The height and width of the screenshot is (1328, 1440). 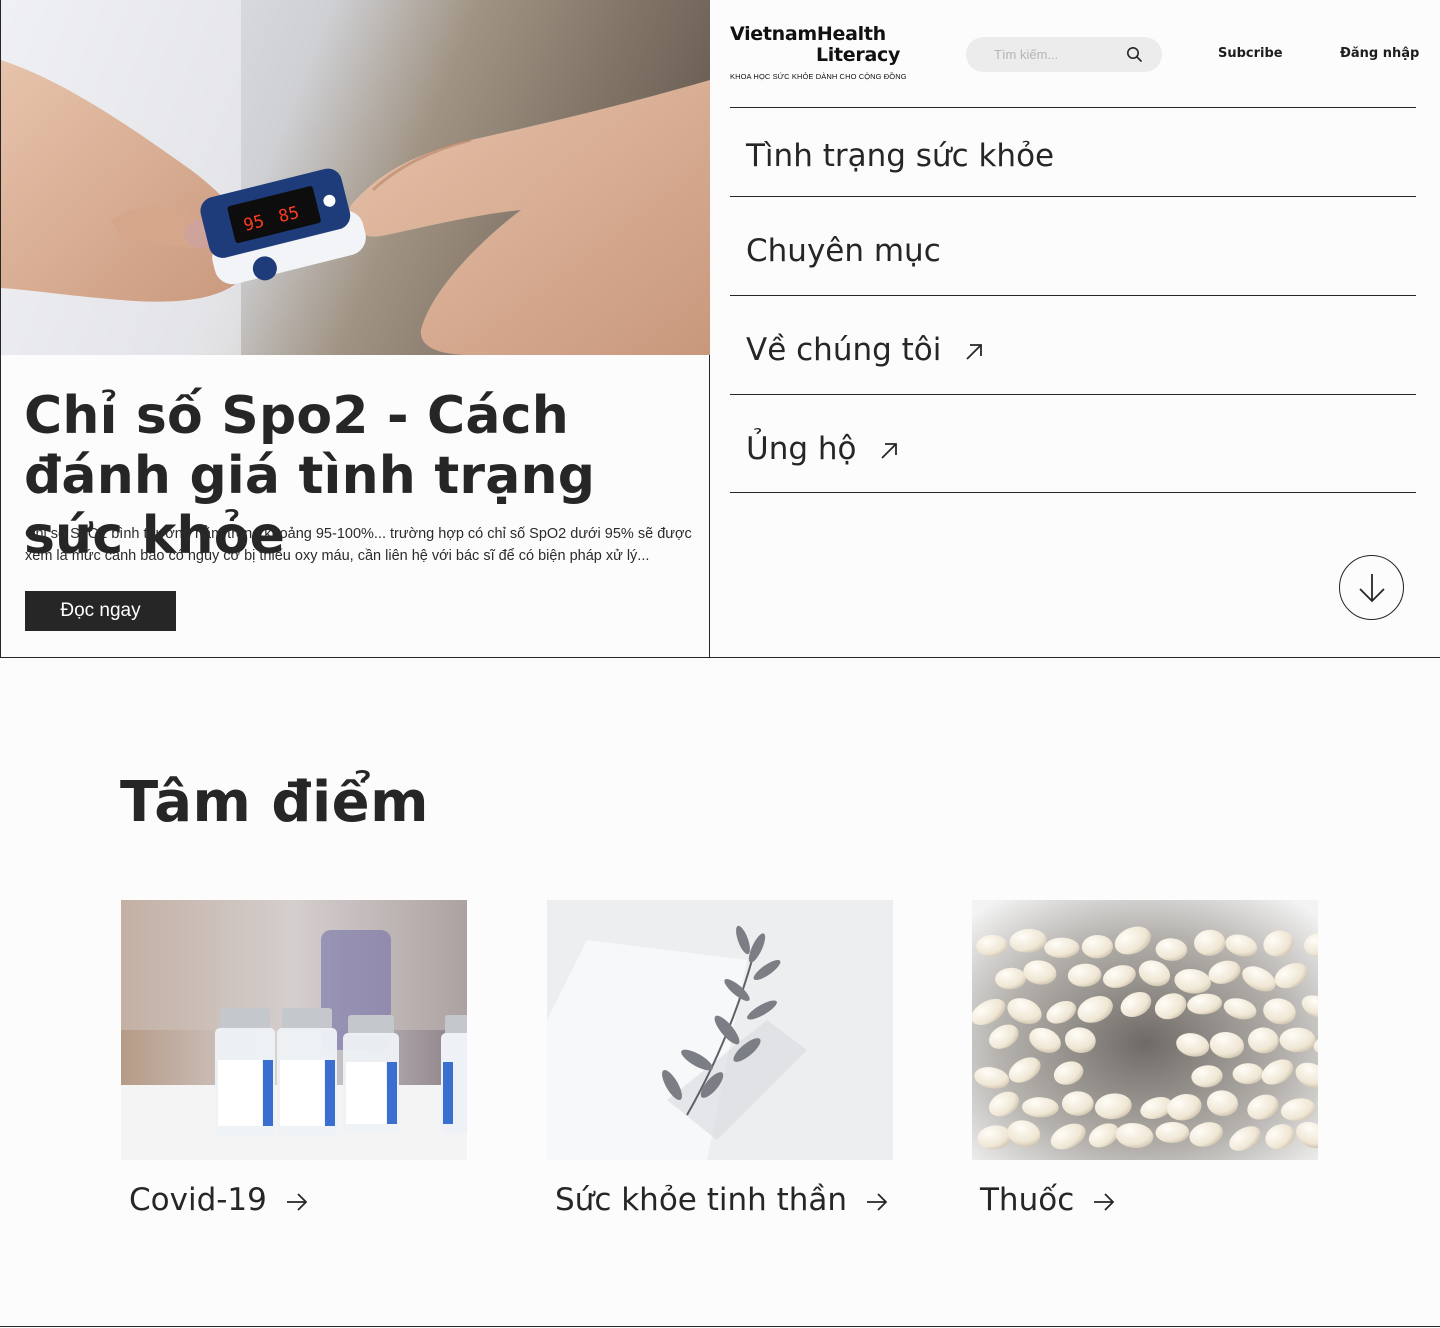 I want to click on arrow-down-icon, so click(x=1372, y=588).